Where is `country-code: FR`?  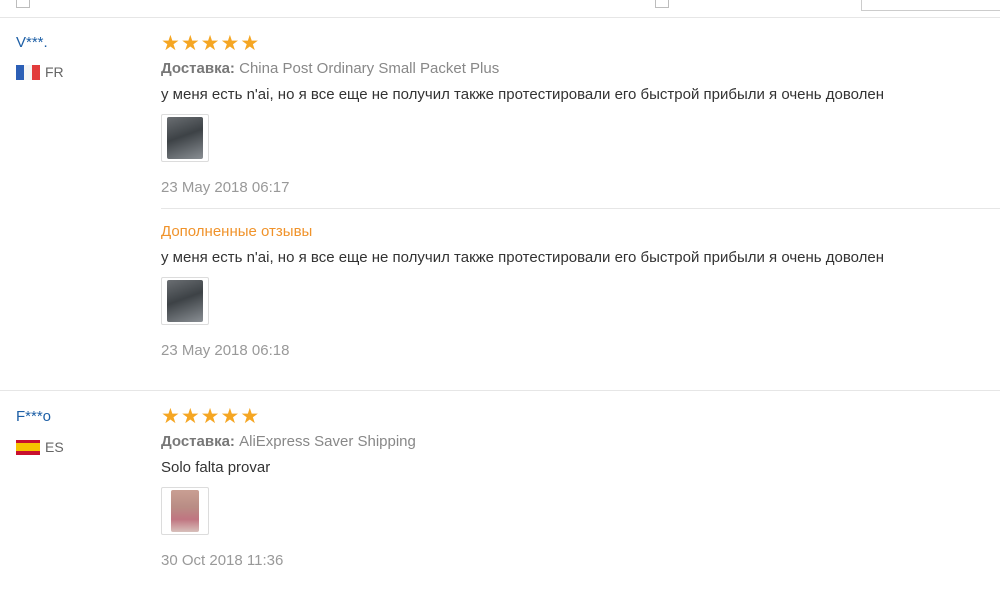 country-code: FR is located at coordinates (54, 72).